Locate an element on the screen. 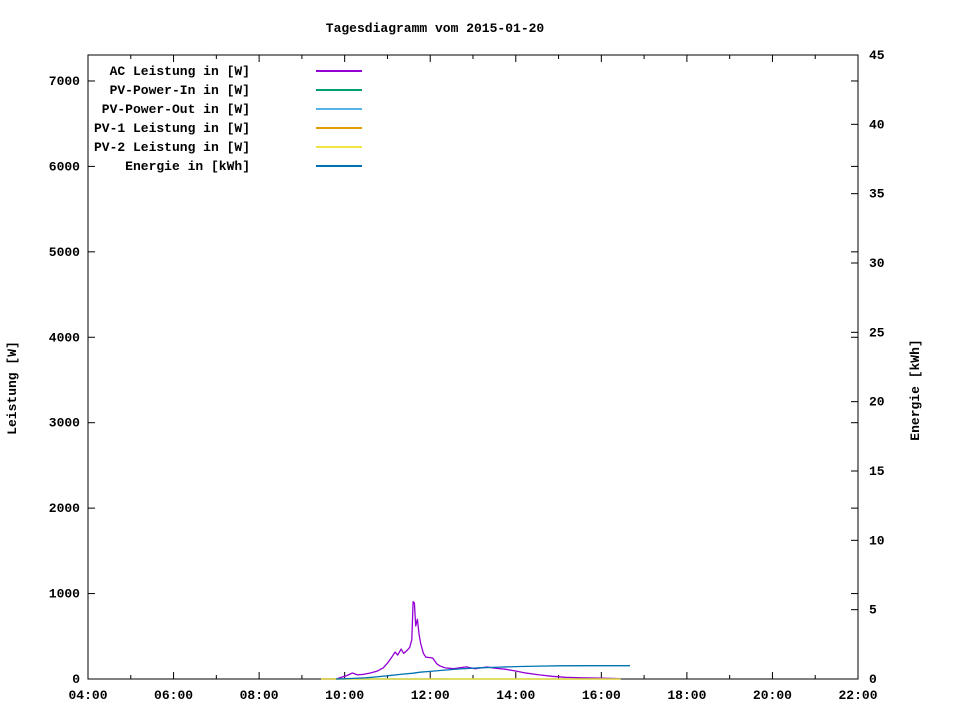  chart-title: Tagesdiagramm vom 2015-01-20 is located at coordinates (435, 28).